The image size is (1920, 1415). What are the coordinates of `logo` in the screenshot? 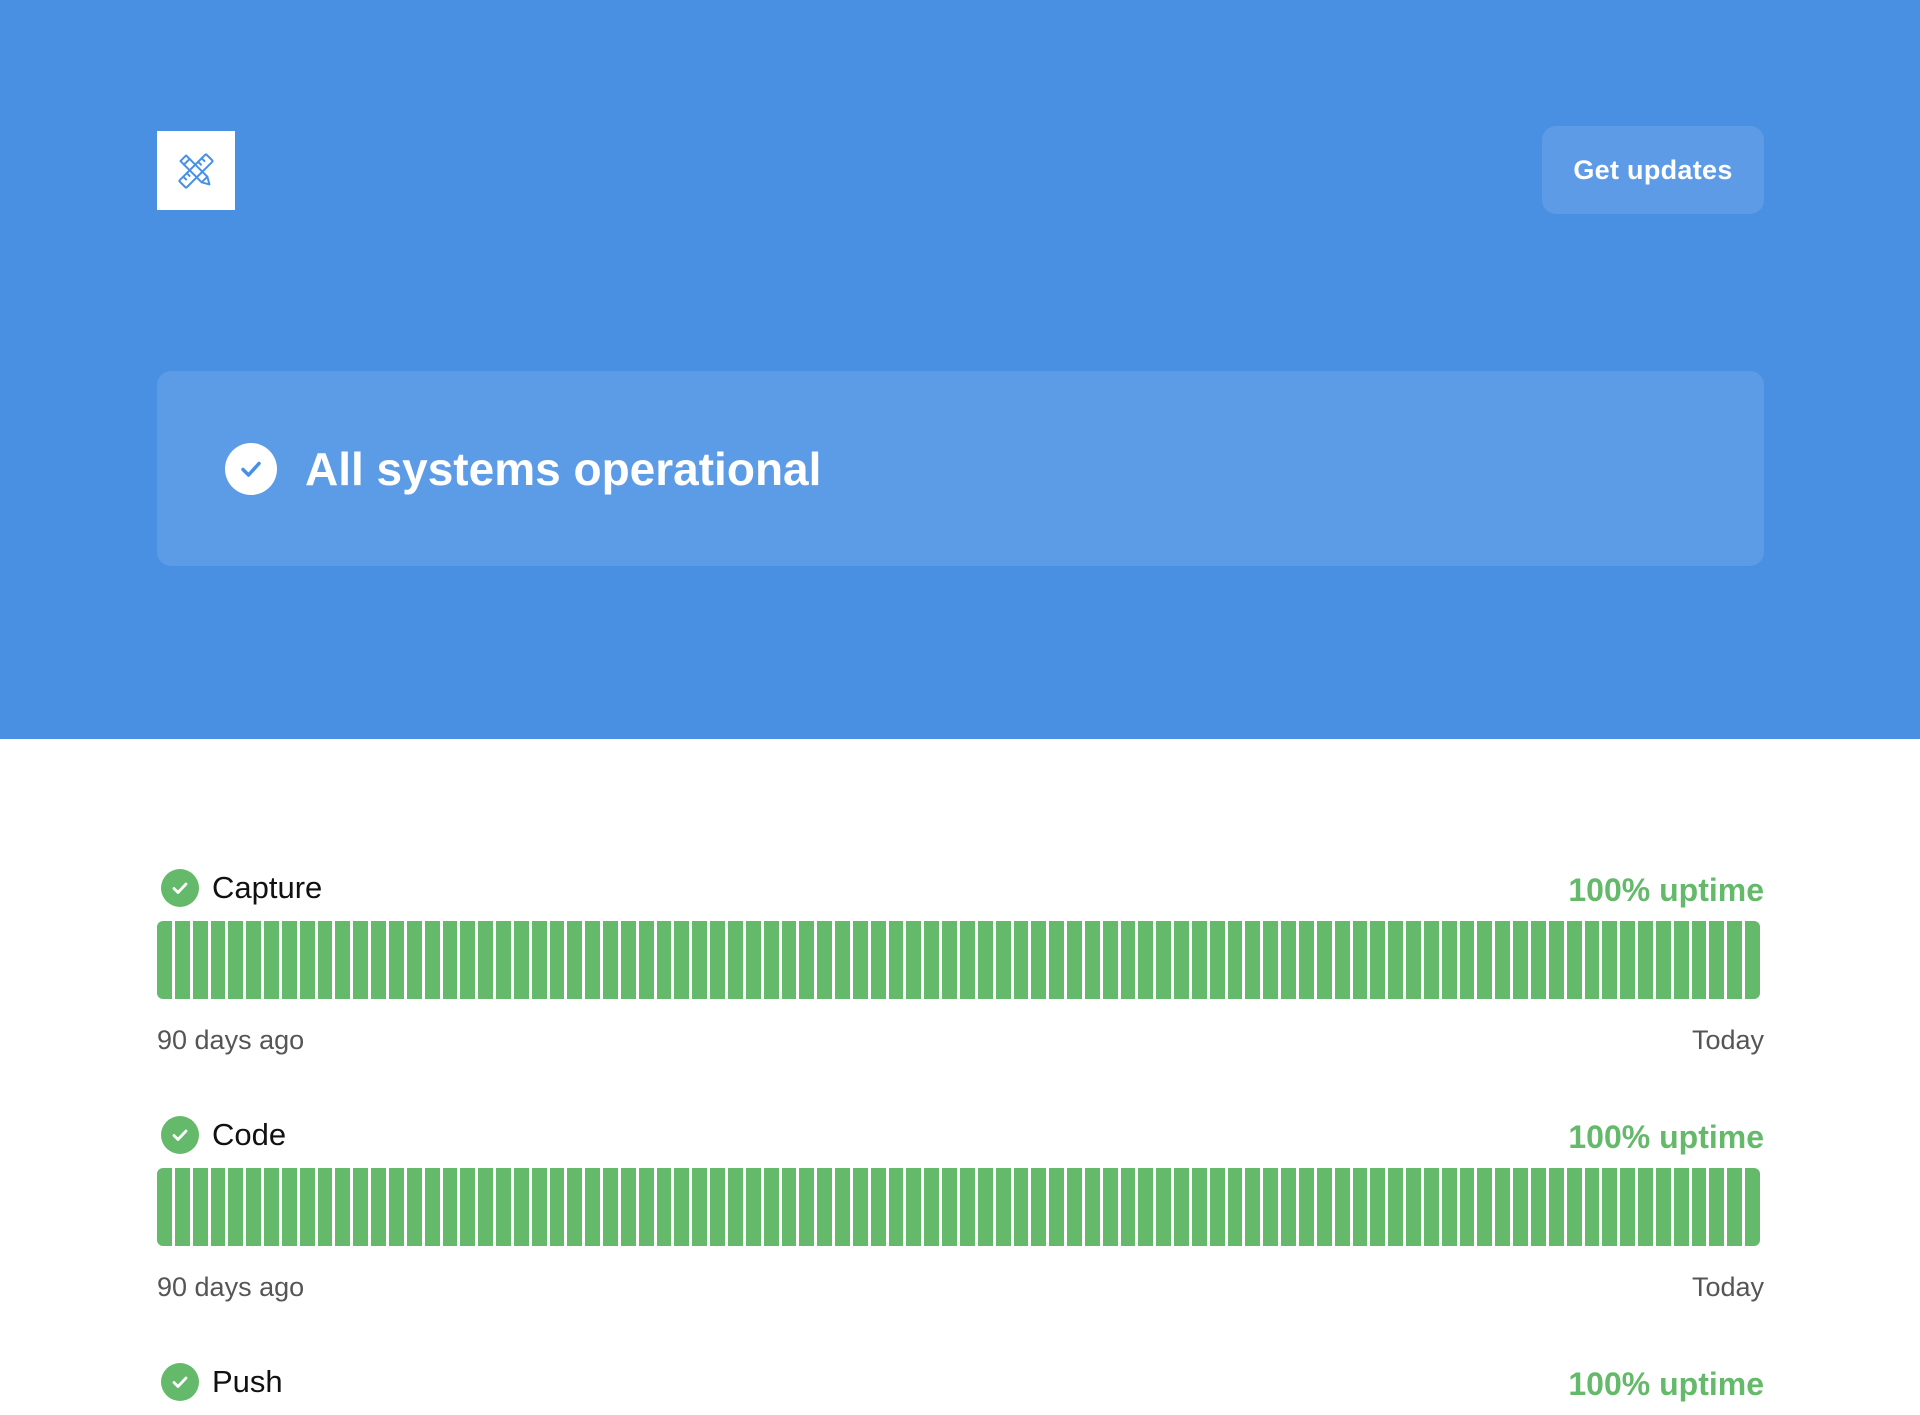 It's located at (196, 170).